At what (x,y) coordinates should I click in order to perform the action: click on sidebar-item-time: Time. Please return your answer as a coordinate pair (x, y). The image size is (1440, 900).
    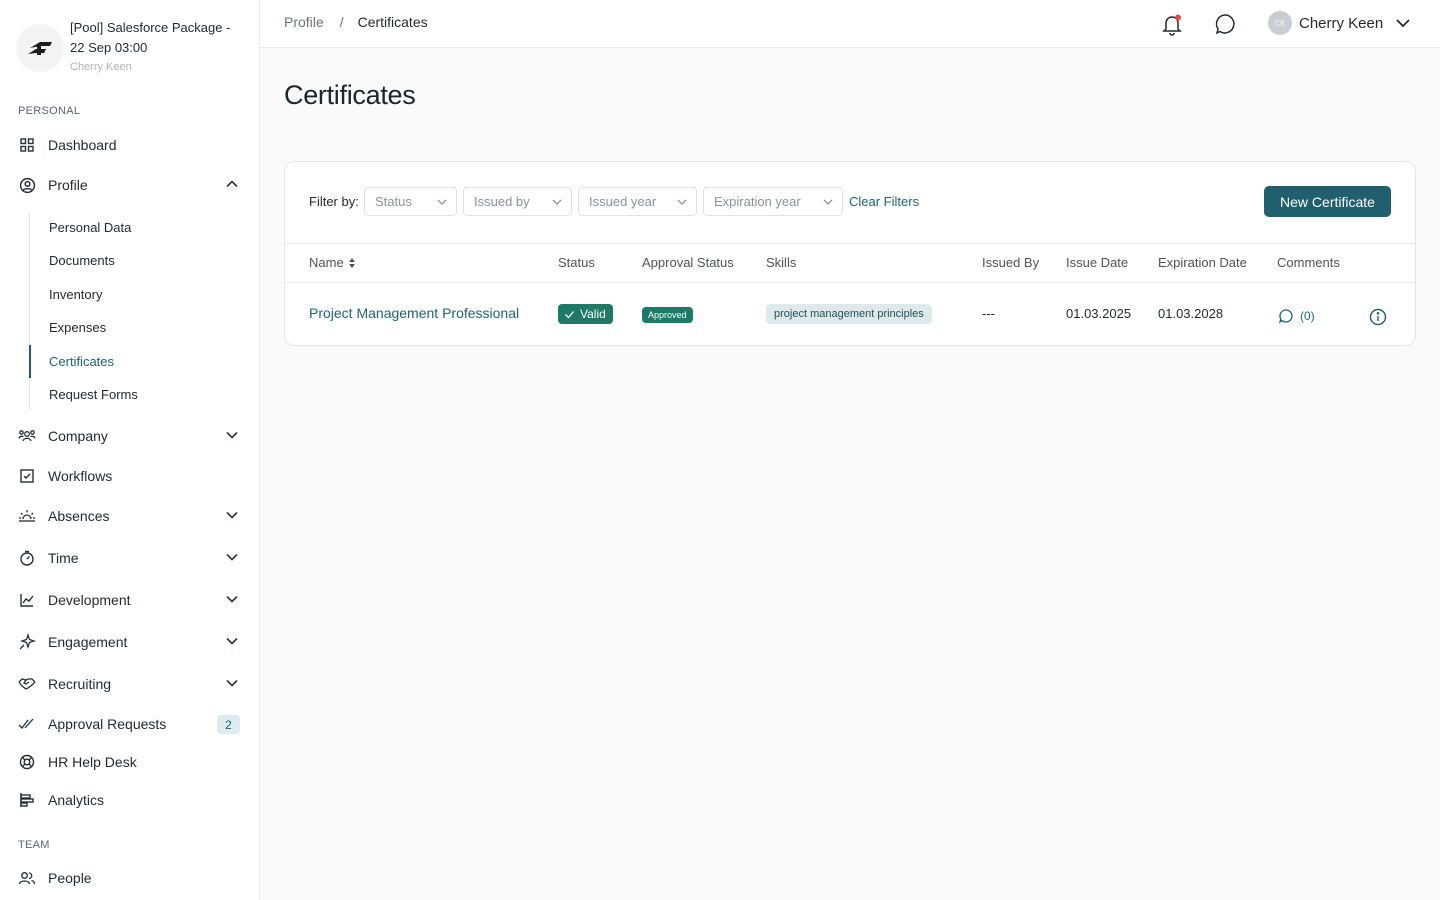
    Looking at the image, I should click on (129, 558).